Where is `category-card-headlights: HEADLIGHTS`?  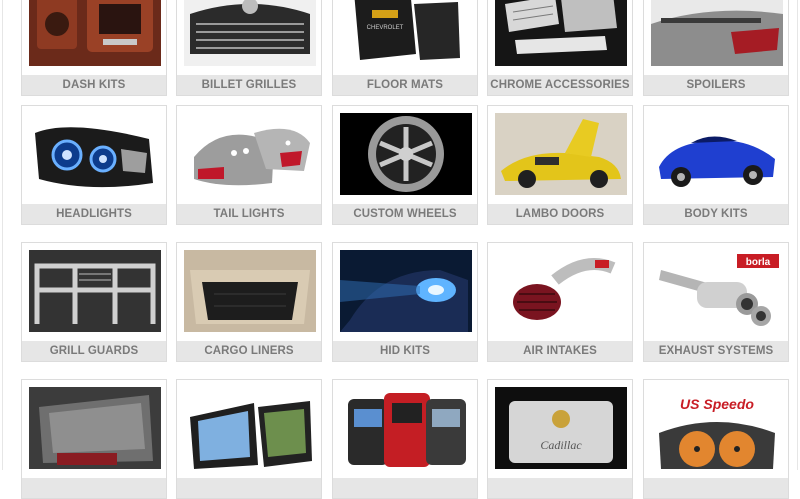
category-card-headlights: HEADLIGHTS is located at coordinates (94, 165).